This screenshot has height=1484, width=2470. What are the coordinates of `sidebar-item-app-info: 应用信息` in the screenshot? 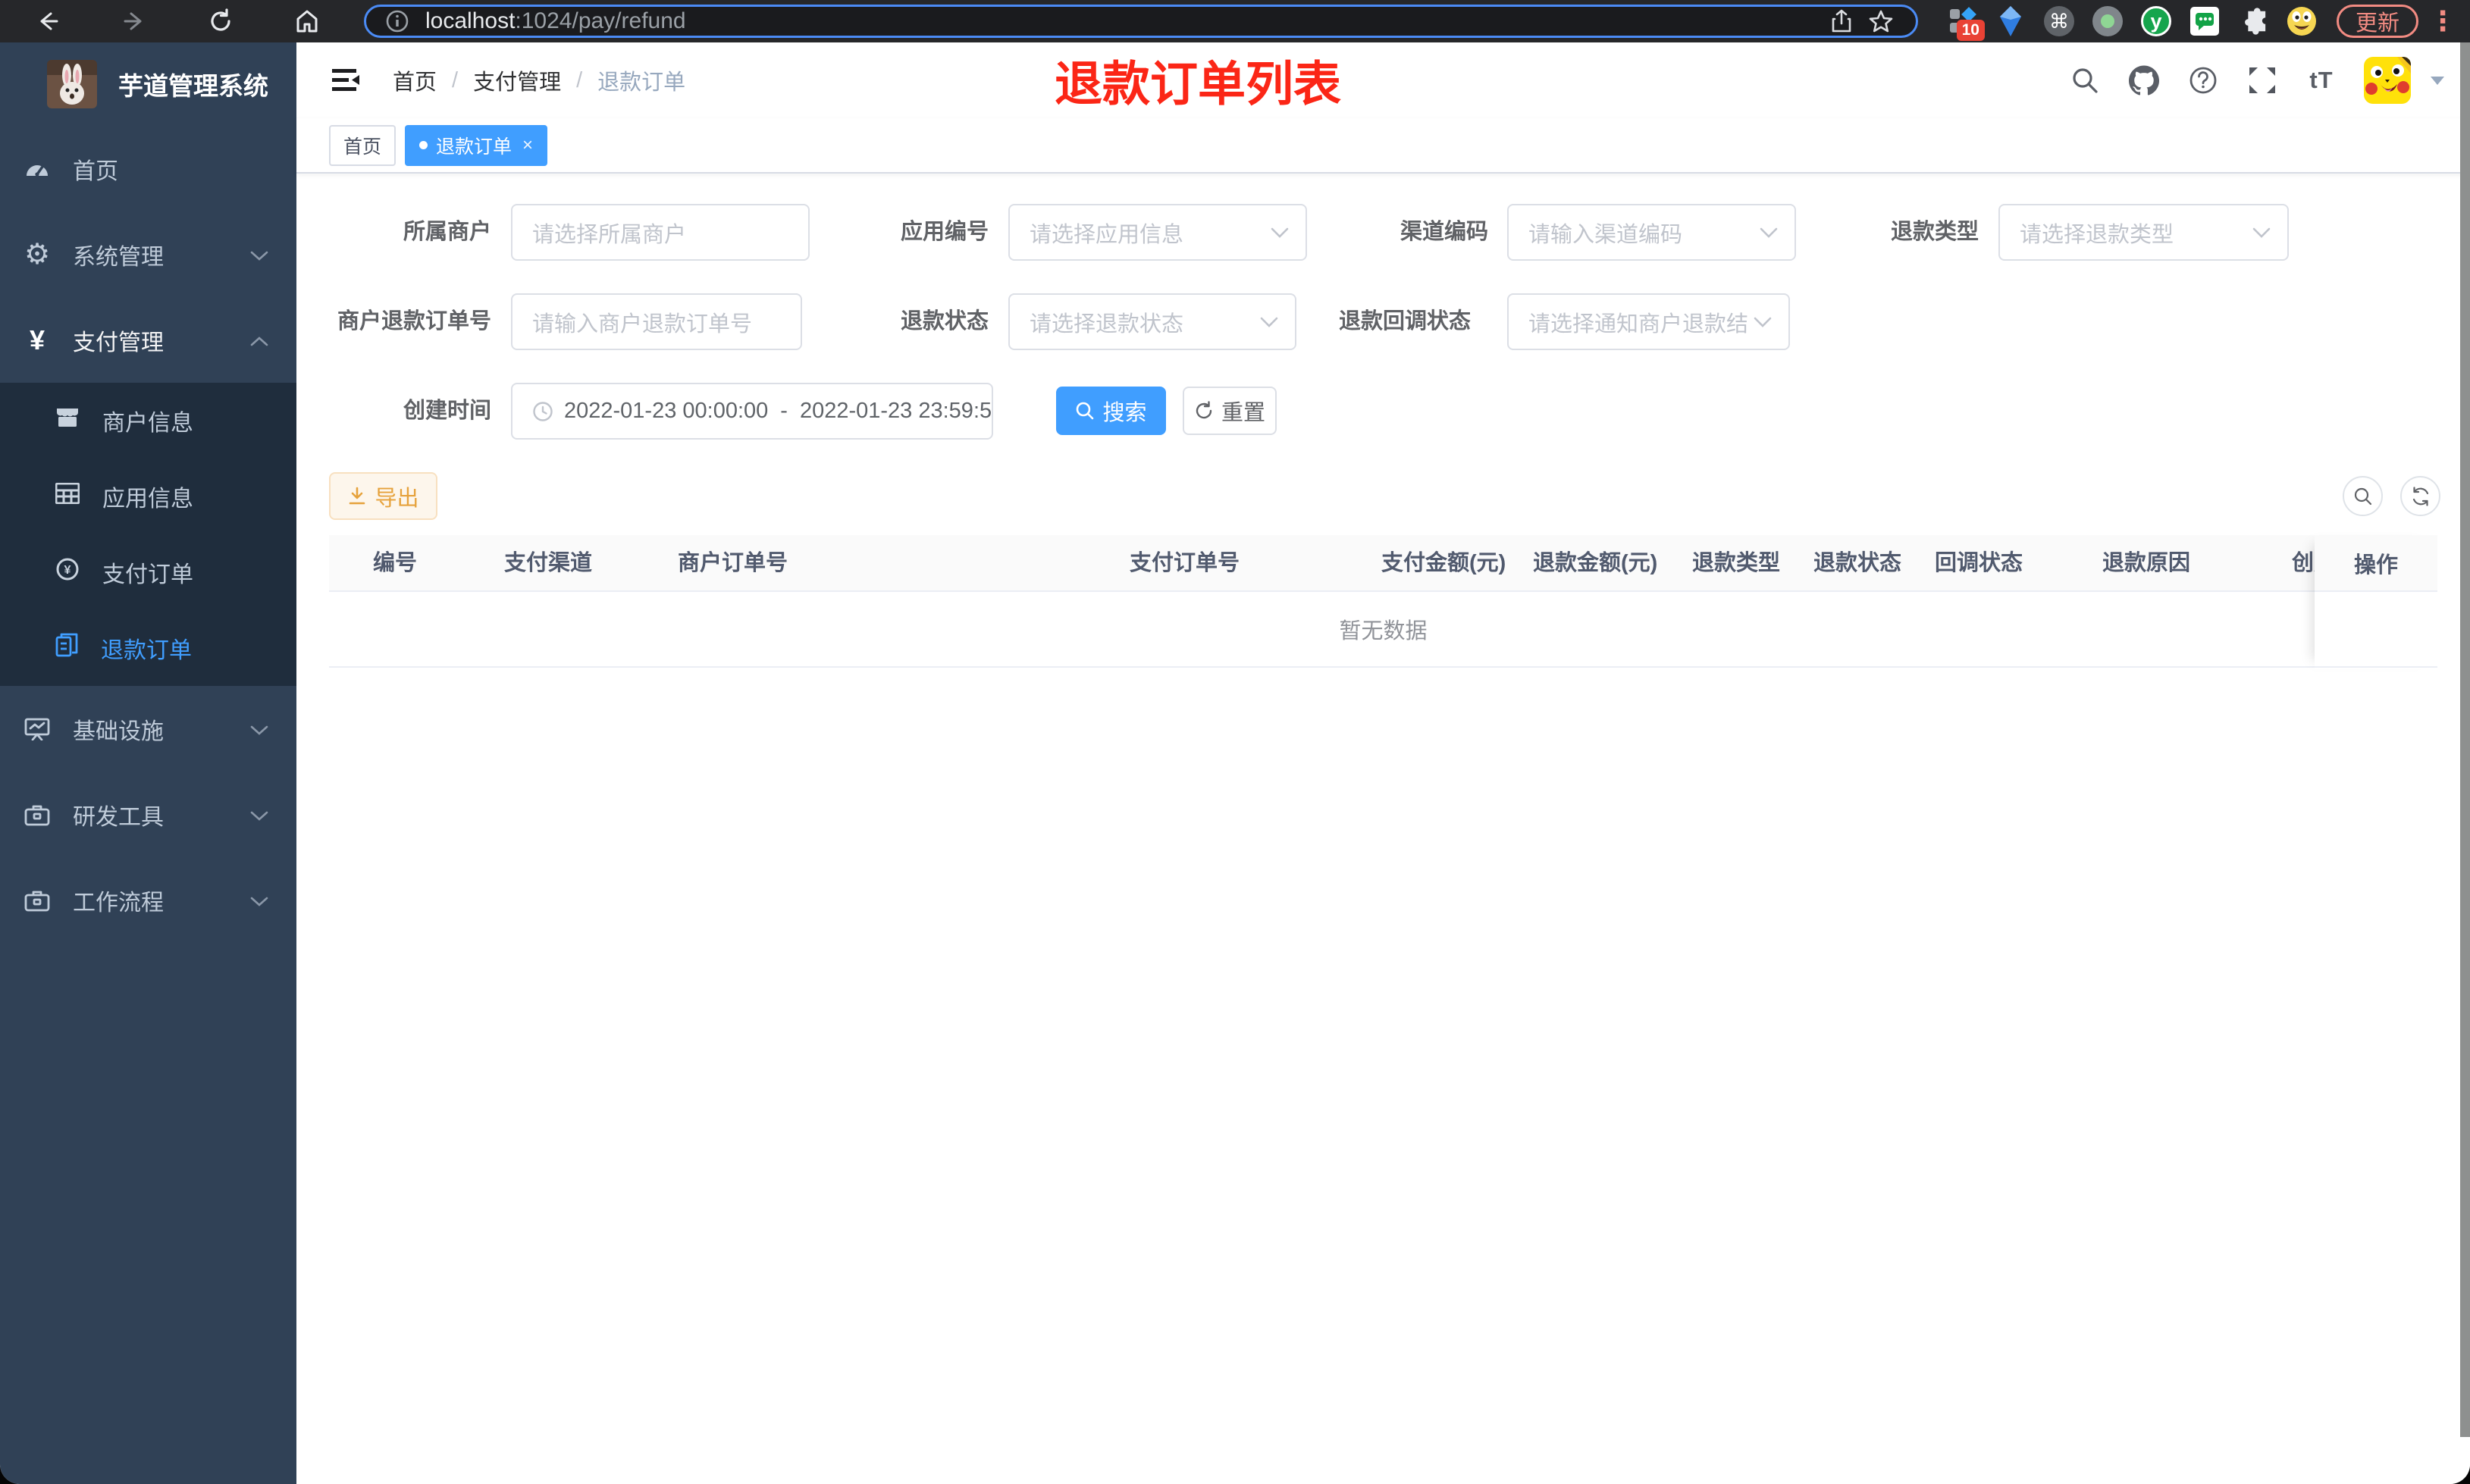 It's located at (148, 497).